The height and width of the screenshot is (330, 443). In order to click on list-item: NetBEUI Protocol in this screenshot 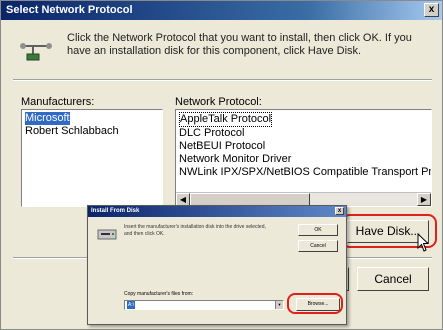, I will do `click(303, 146)`.